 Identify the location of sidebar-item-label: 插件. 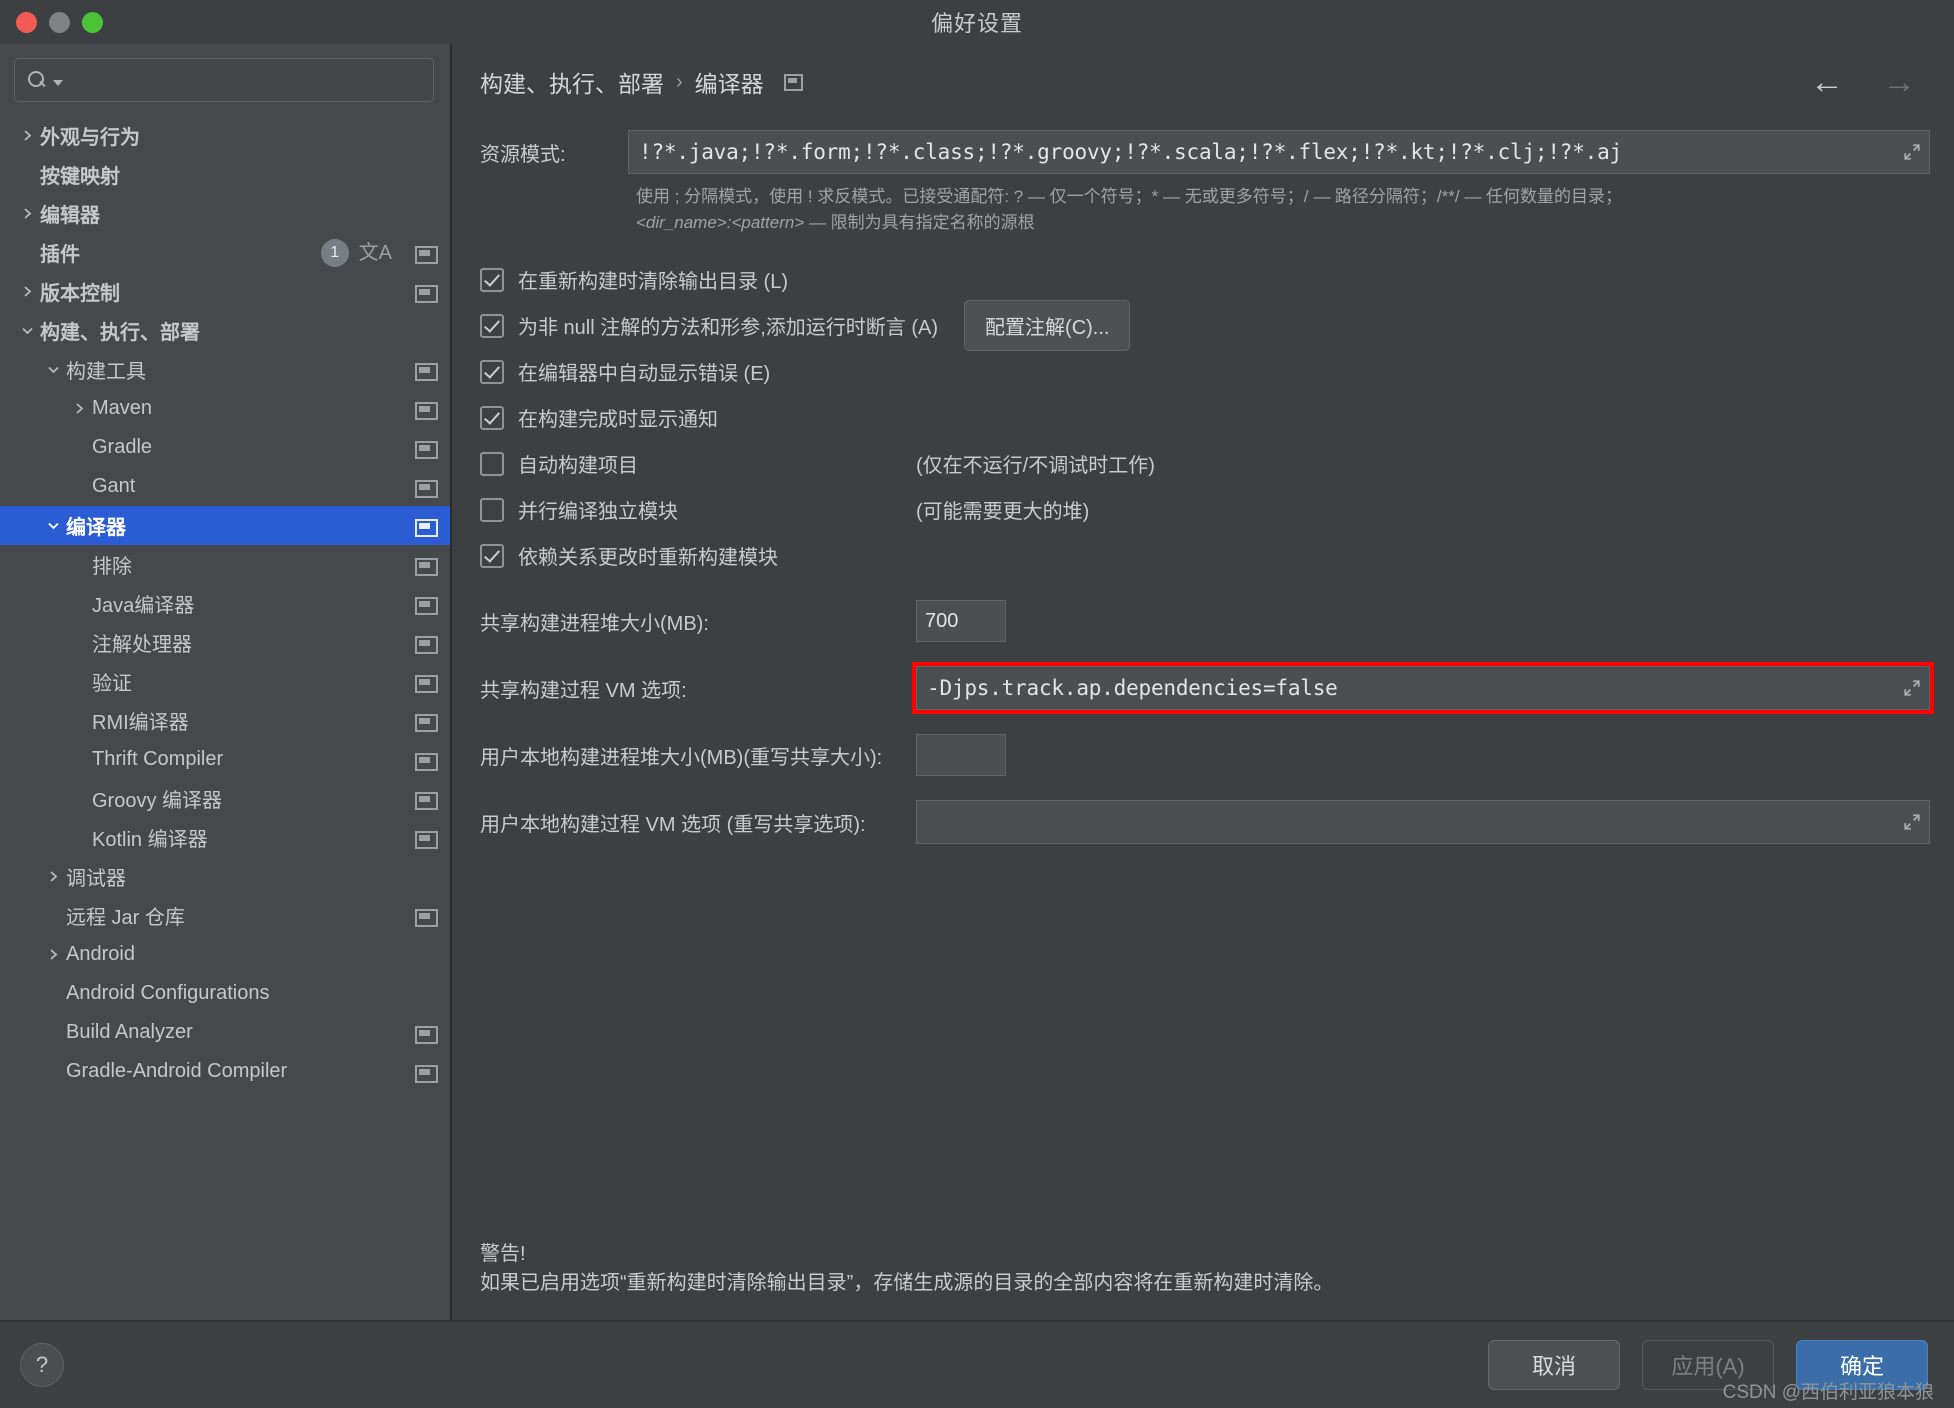
(60, 255).